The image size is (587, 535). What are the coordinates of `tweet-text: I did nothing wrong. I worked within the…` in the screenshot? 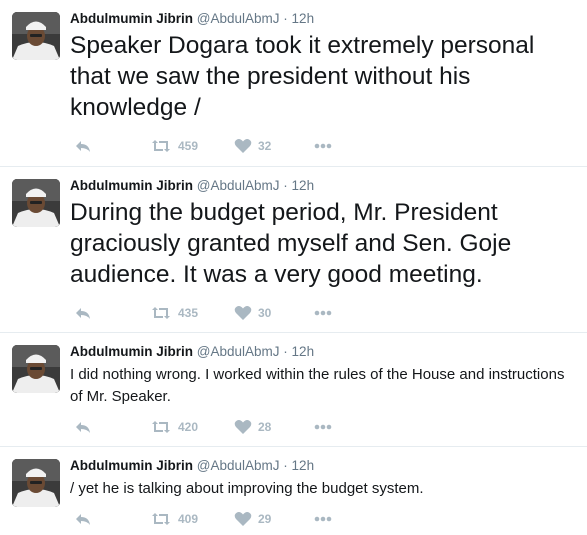 It's located at (317, 385).